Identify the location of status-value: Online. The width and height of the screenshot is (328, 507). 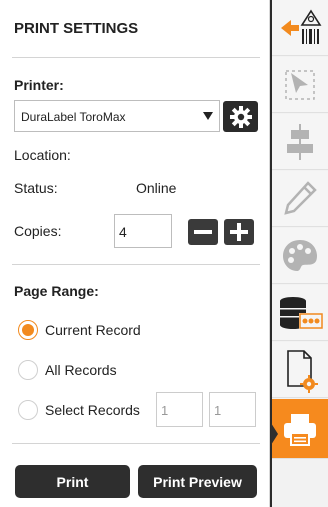
(156, 188).